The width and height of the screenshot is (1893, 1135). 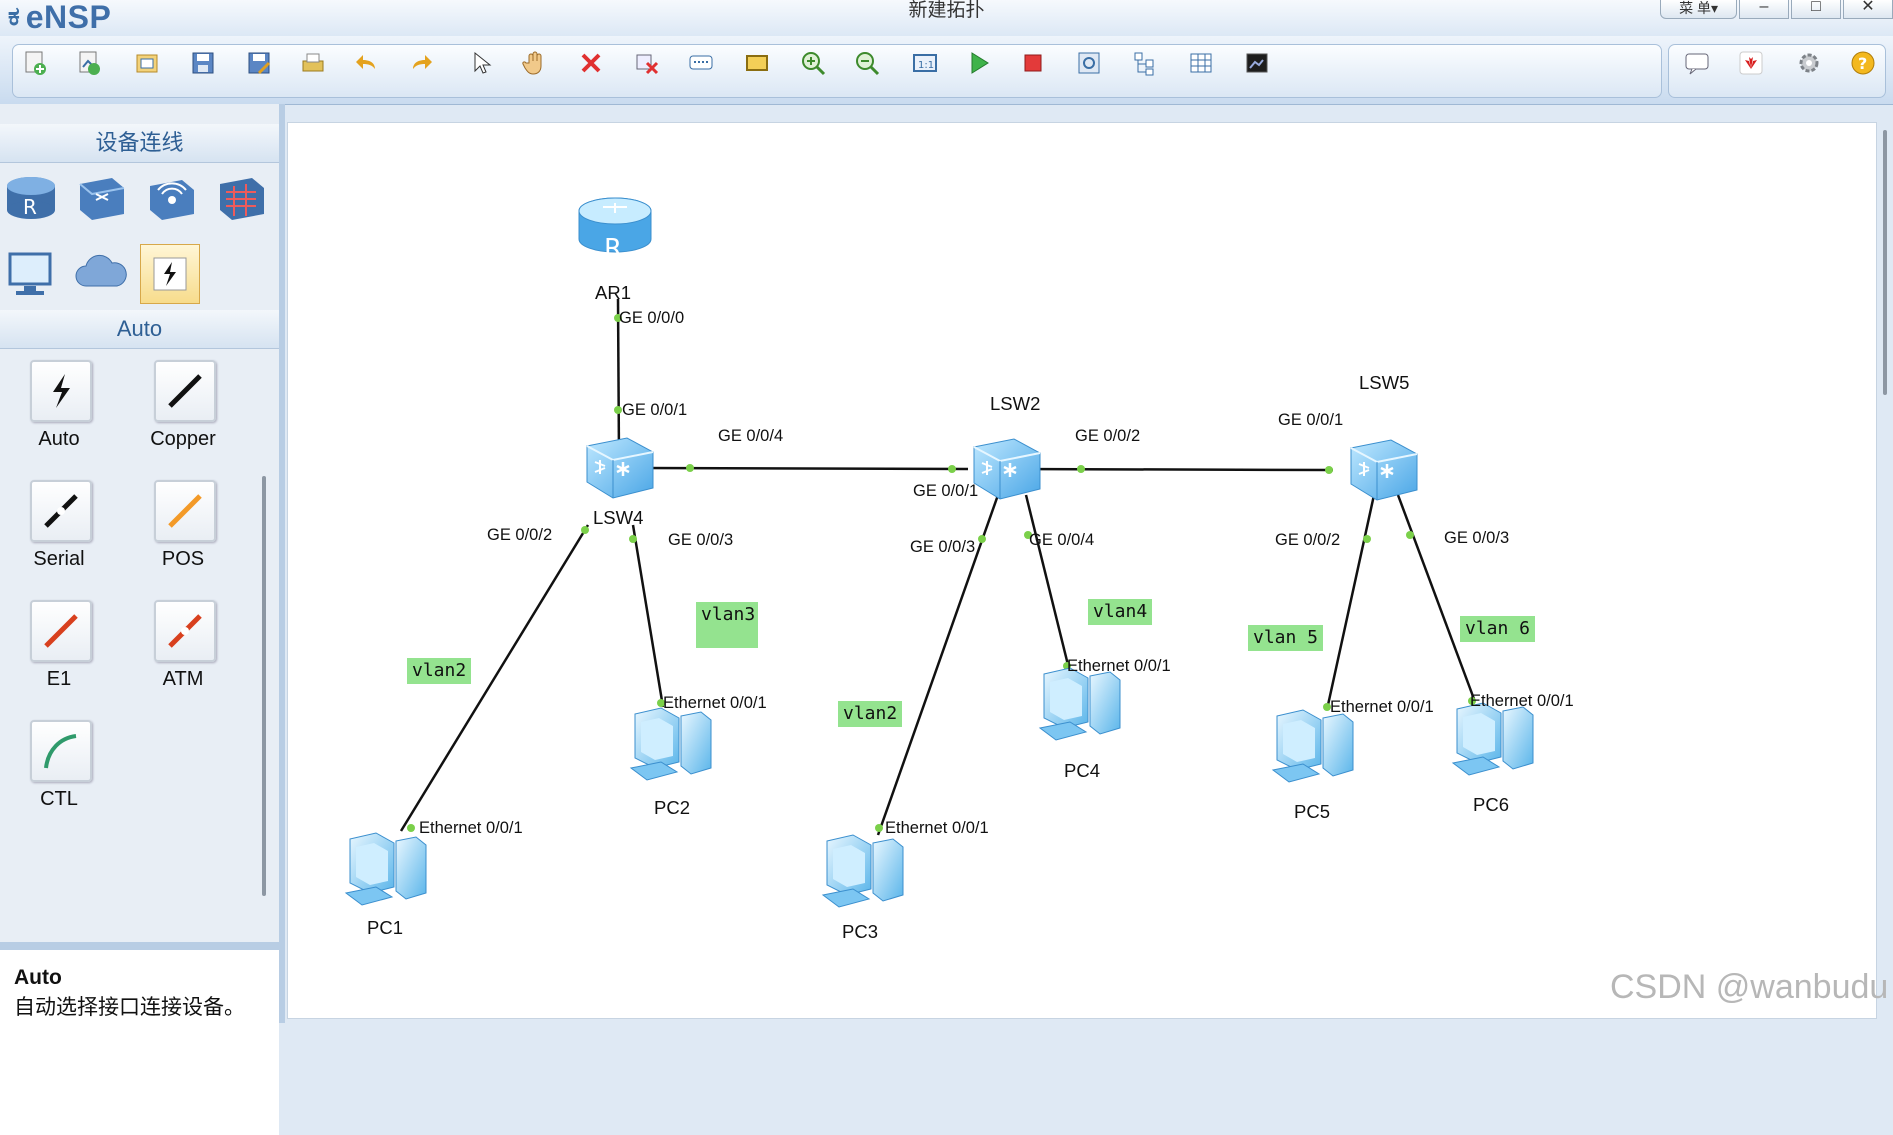 I want to click on port-label-lsw2-ge001: GE 0/0/1, so click(x=945, y=491).